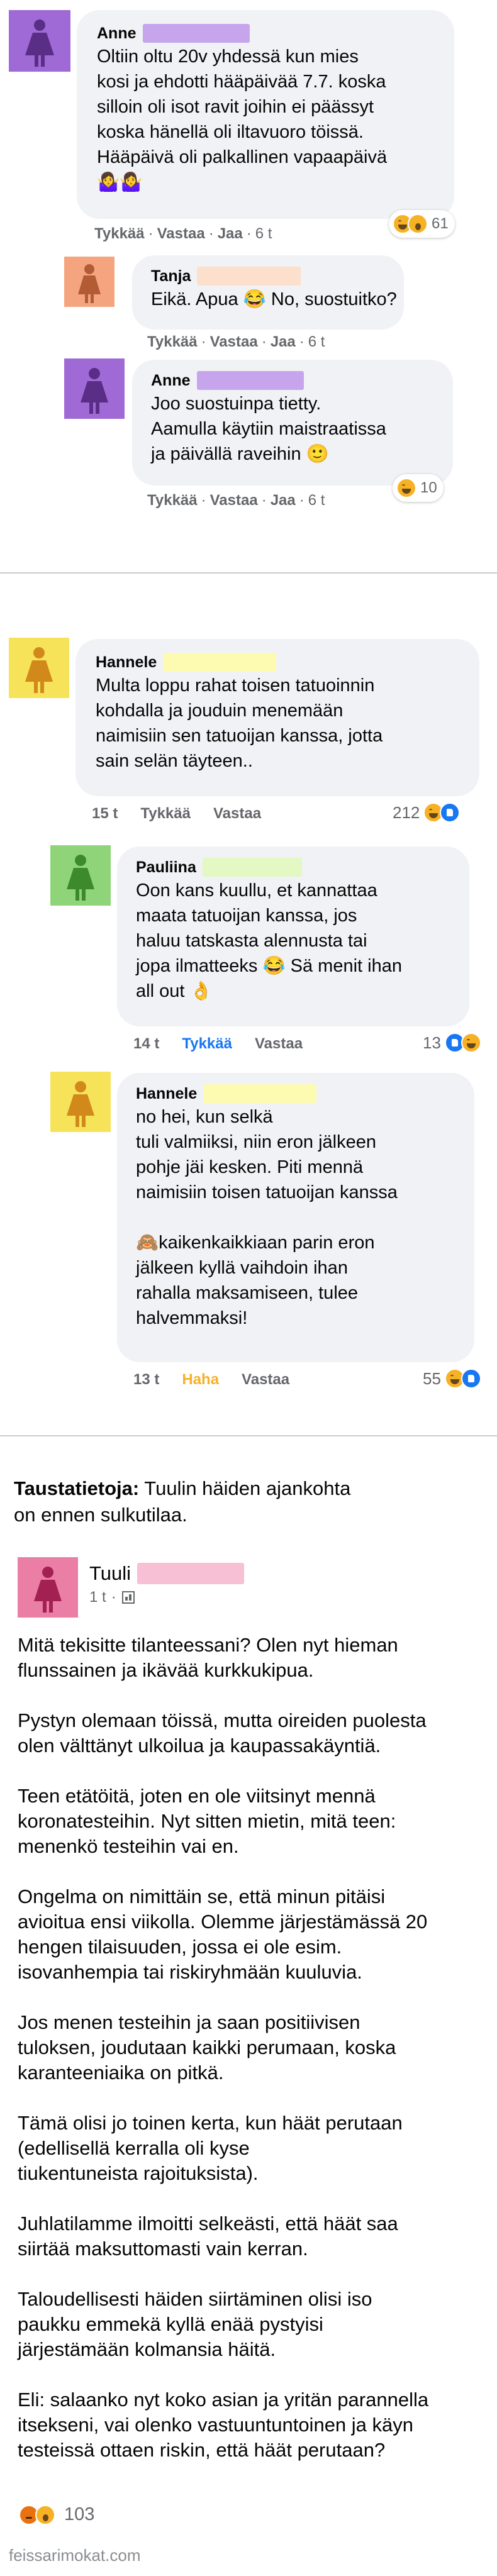  What do you see at coordinates (406, 488) in the screenshot?
I see `haha-reaction-icon` at bounding box center [406, 488].